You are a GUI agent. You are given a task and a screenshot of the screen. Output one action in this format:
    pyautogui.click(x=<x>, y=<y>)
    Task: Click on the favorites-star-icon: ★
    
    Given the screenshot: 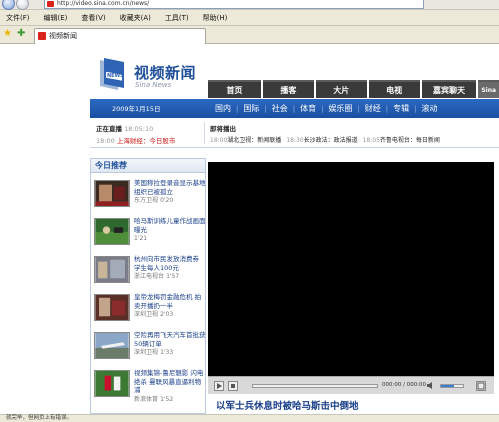 What is the action you would take?
    pyautogui.click(x=7, y=34)
    